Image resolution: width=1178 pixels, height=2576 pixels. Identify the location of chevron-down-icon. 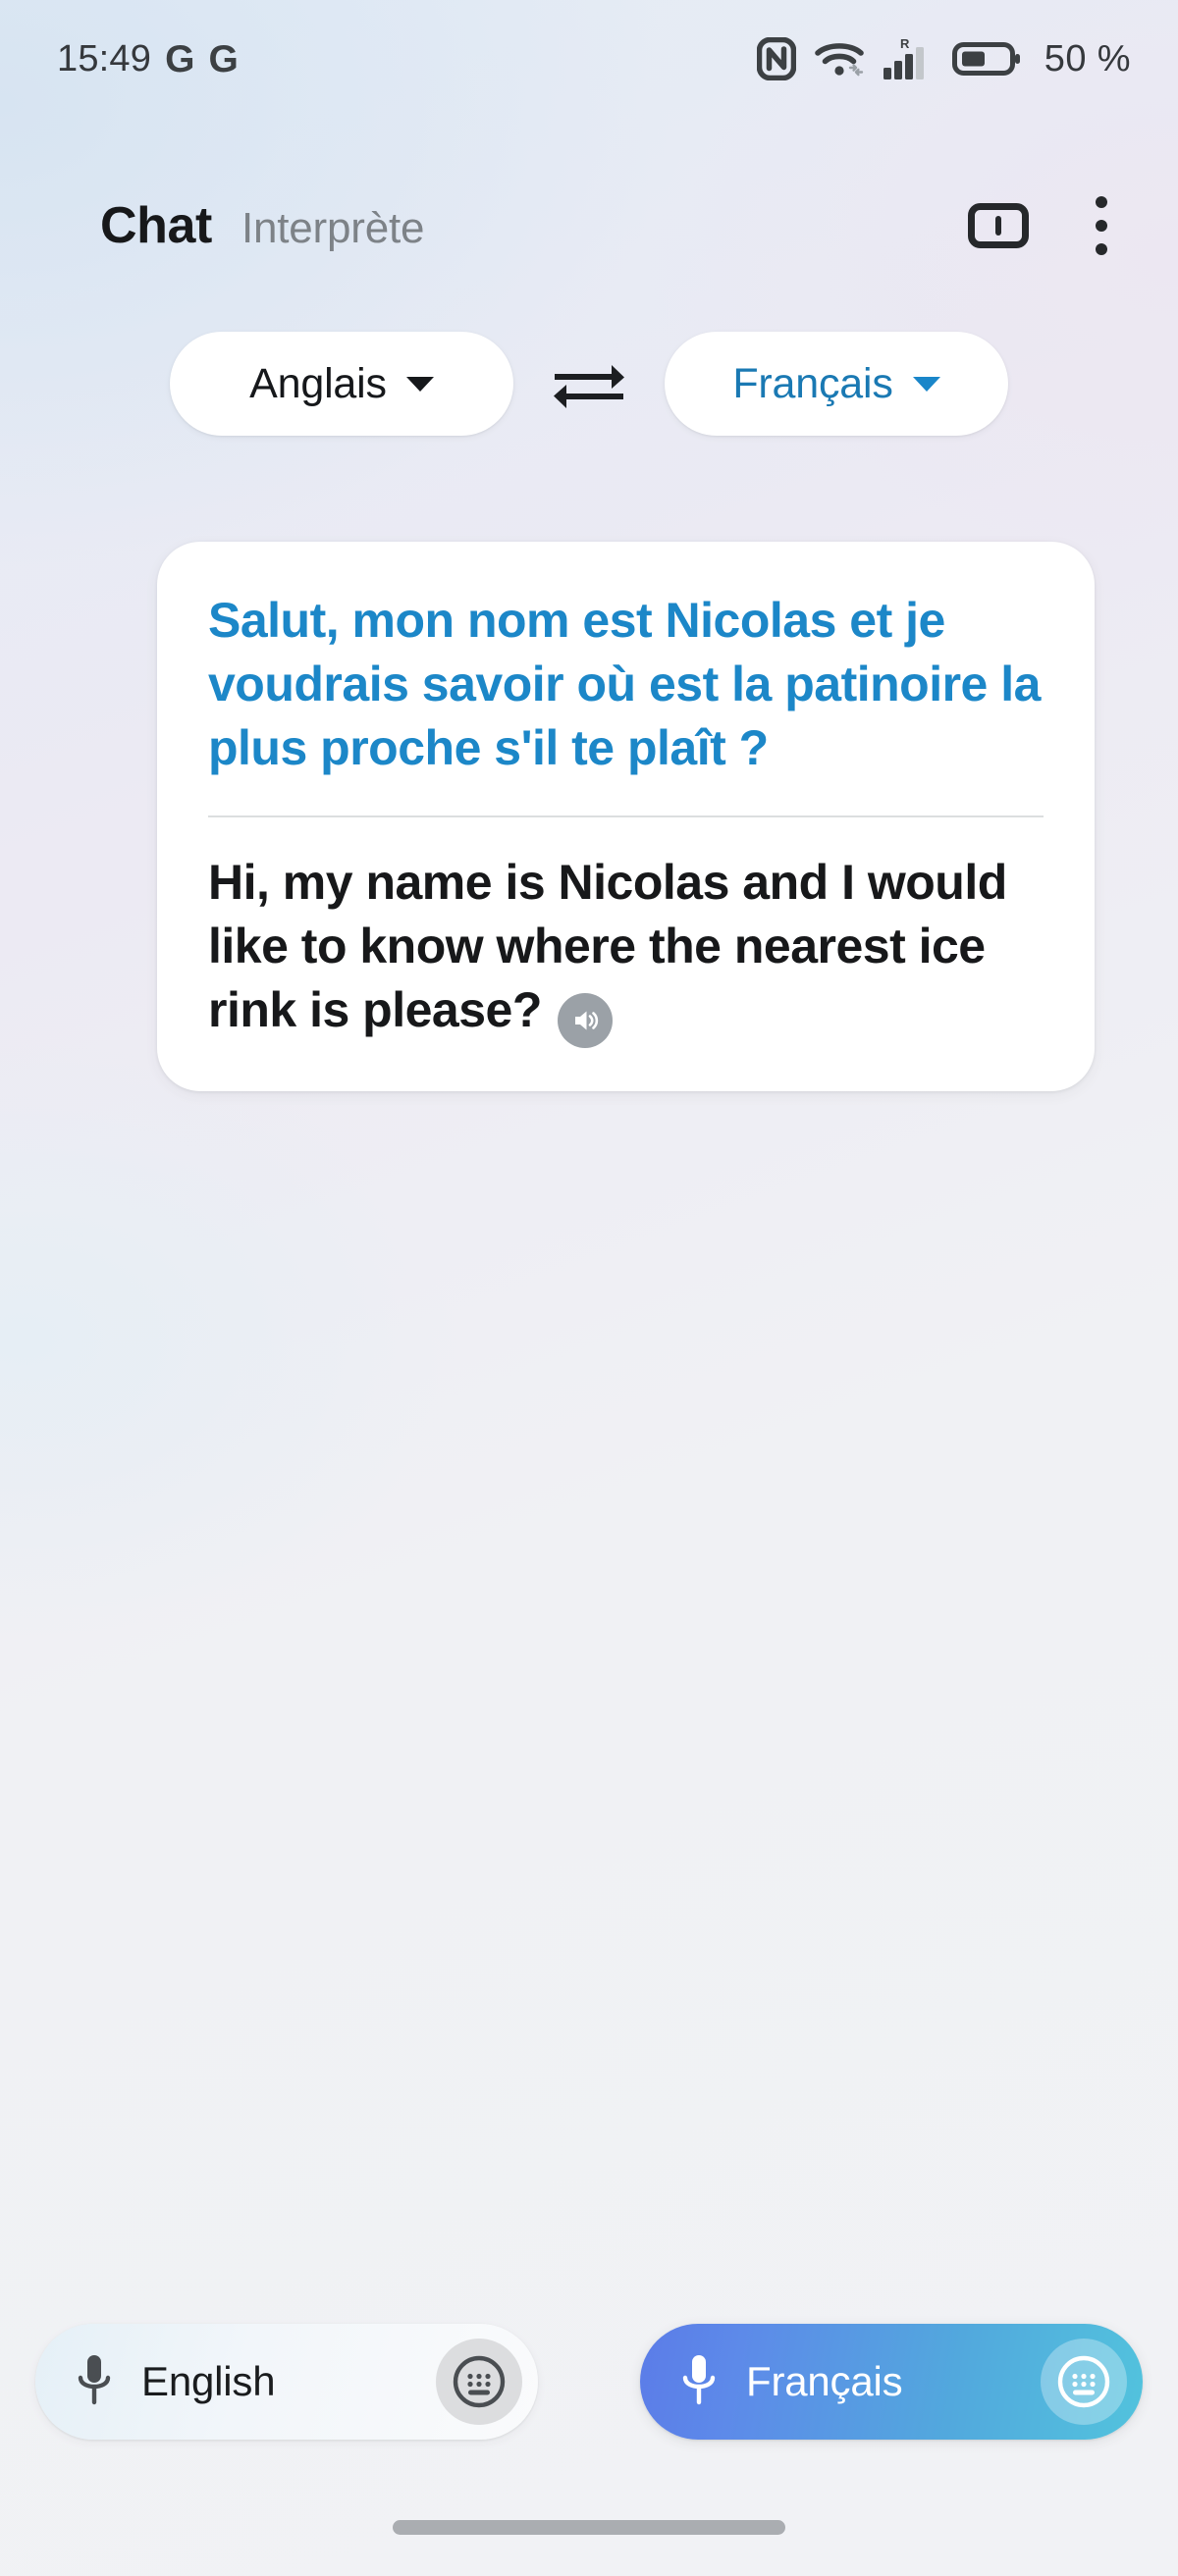
(419, 384).